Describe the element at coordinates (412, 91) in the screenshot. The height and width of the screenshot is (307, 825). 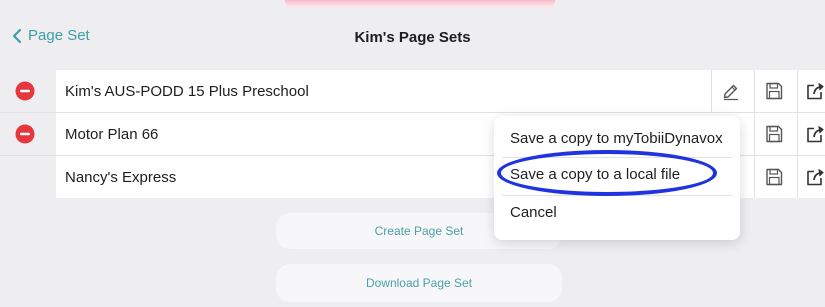
I see `list-item: Kim's AUS-PODD 15 Plus Preschool` at that location.